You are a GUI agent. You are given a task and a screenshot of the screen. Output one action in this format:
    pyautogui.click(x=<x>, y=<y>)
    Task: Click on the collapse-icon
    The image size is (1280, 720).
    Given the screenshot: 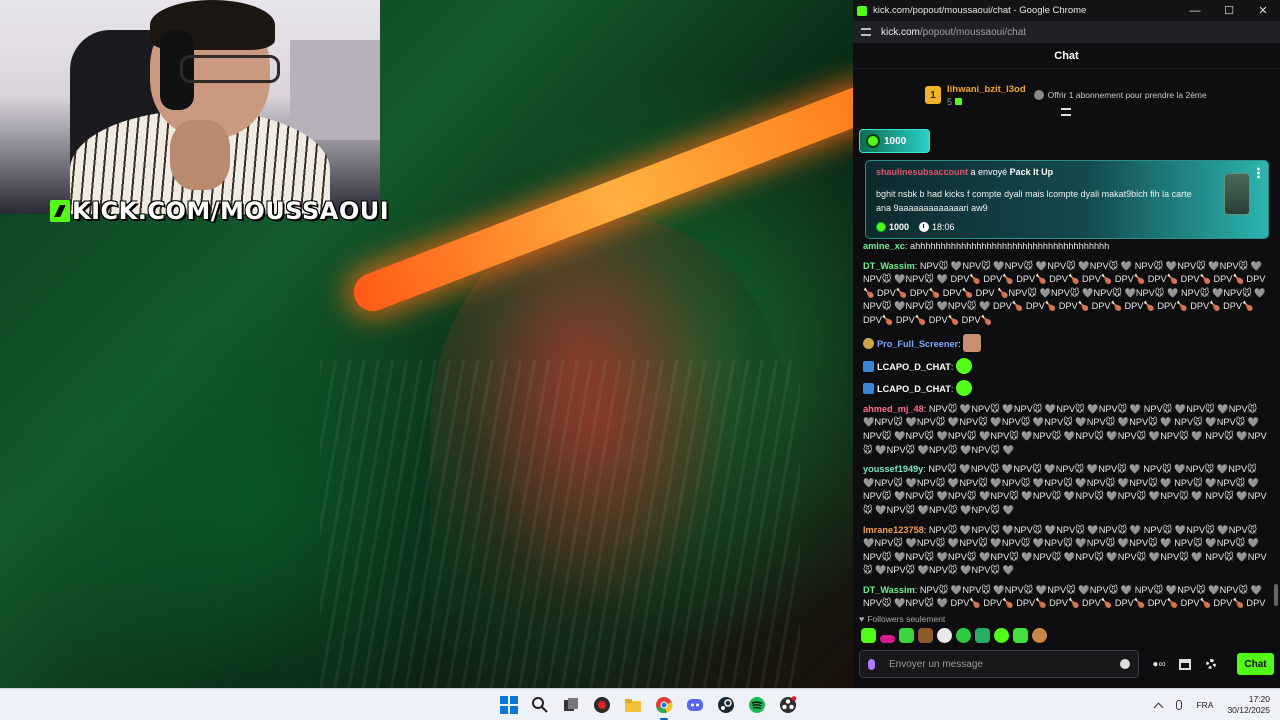 What is the action you would take?
    pyautogui.click(x=1066, y=112)
    